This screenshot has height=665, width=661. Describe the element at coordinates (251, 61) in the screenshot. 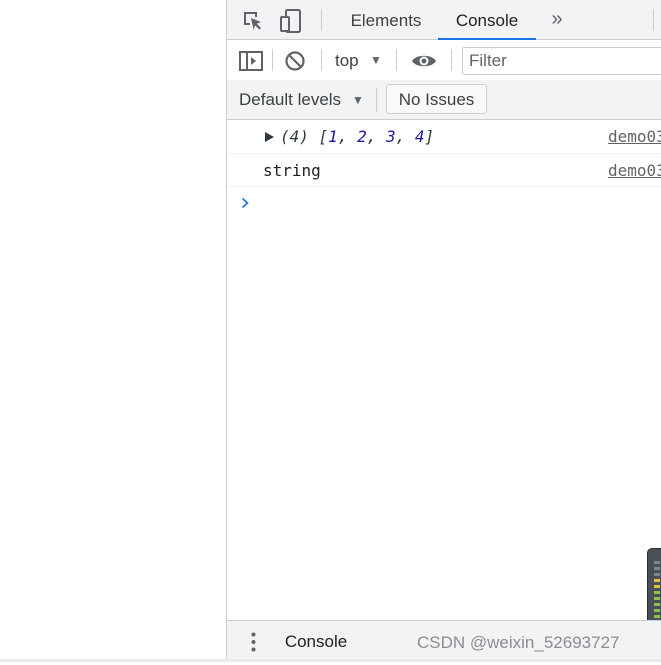

I see `sidebar-toggle-icon` at that location.